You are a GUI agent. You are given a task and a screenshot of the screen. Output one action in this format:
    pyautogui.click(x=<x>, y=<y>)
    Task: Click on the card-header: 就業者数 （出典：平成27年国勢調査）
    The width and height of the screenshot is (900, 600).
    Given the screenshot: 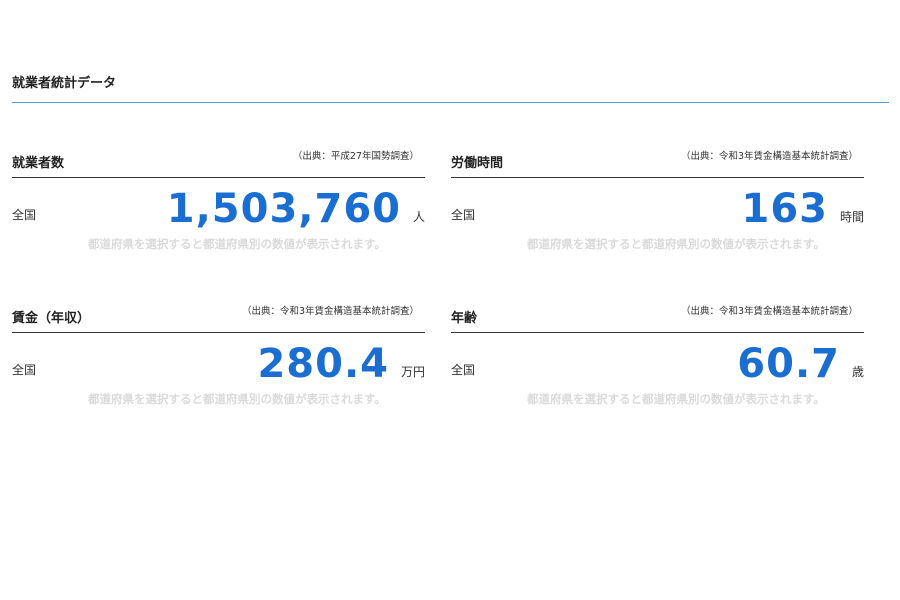 What is the action you would take?
    pyautogui.click(x=218, y=158)
    